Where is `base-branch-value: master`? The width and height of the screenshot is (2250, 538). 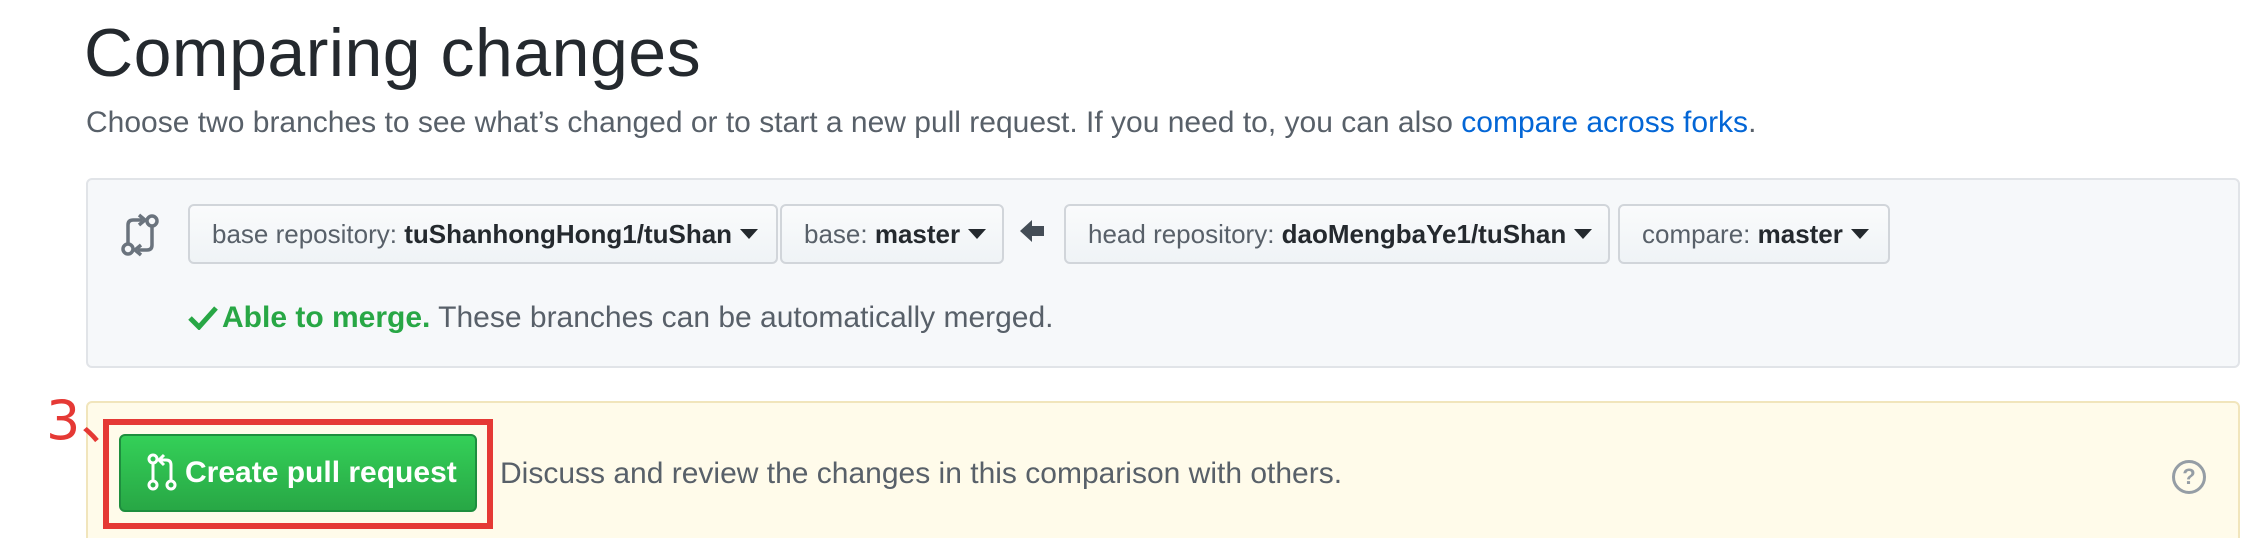
base-branch-value: master is located at coordinates (917, 234).